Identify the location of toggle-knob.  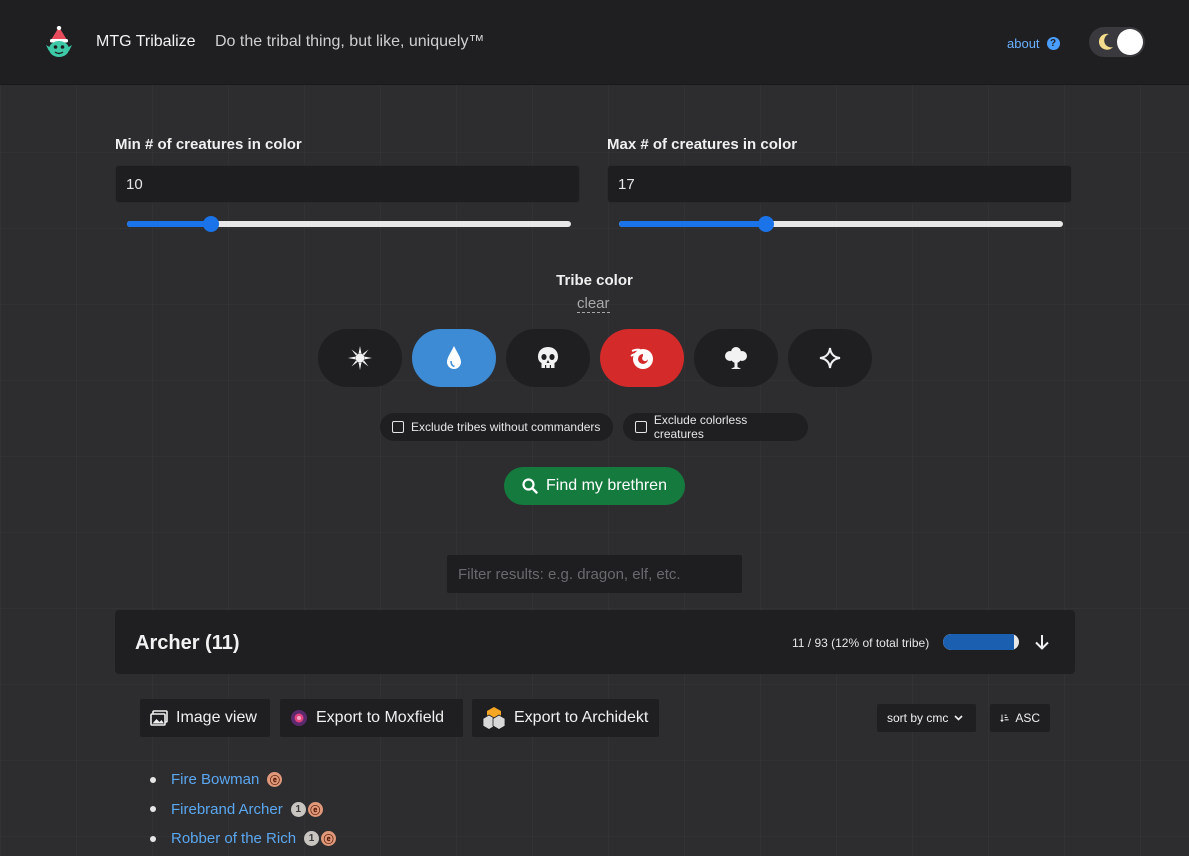
(1130, 42).